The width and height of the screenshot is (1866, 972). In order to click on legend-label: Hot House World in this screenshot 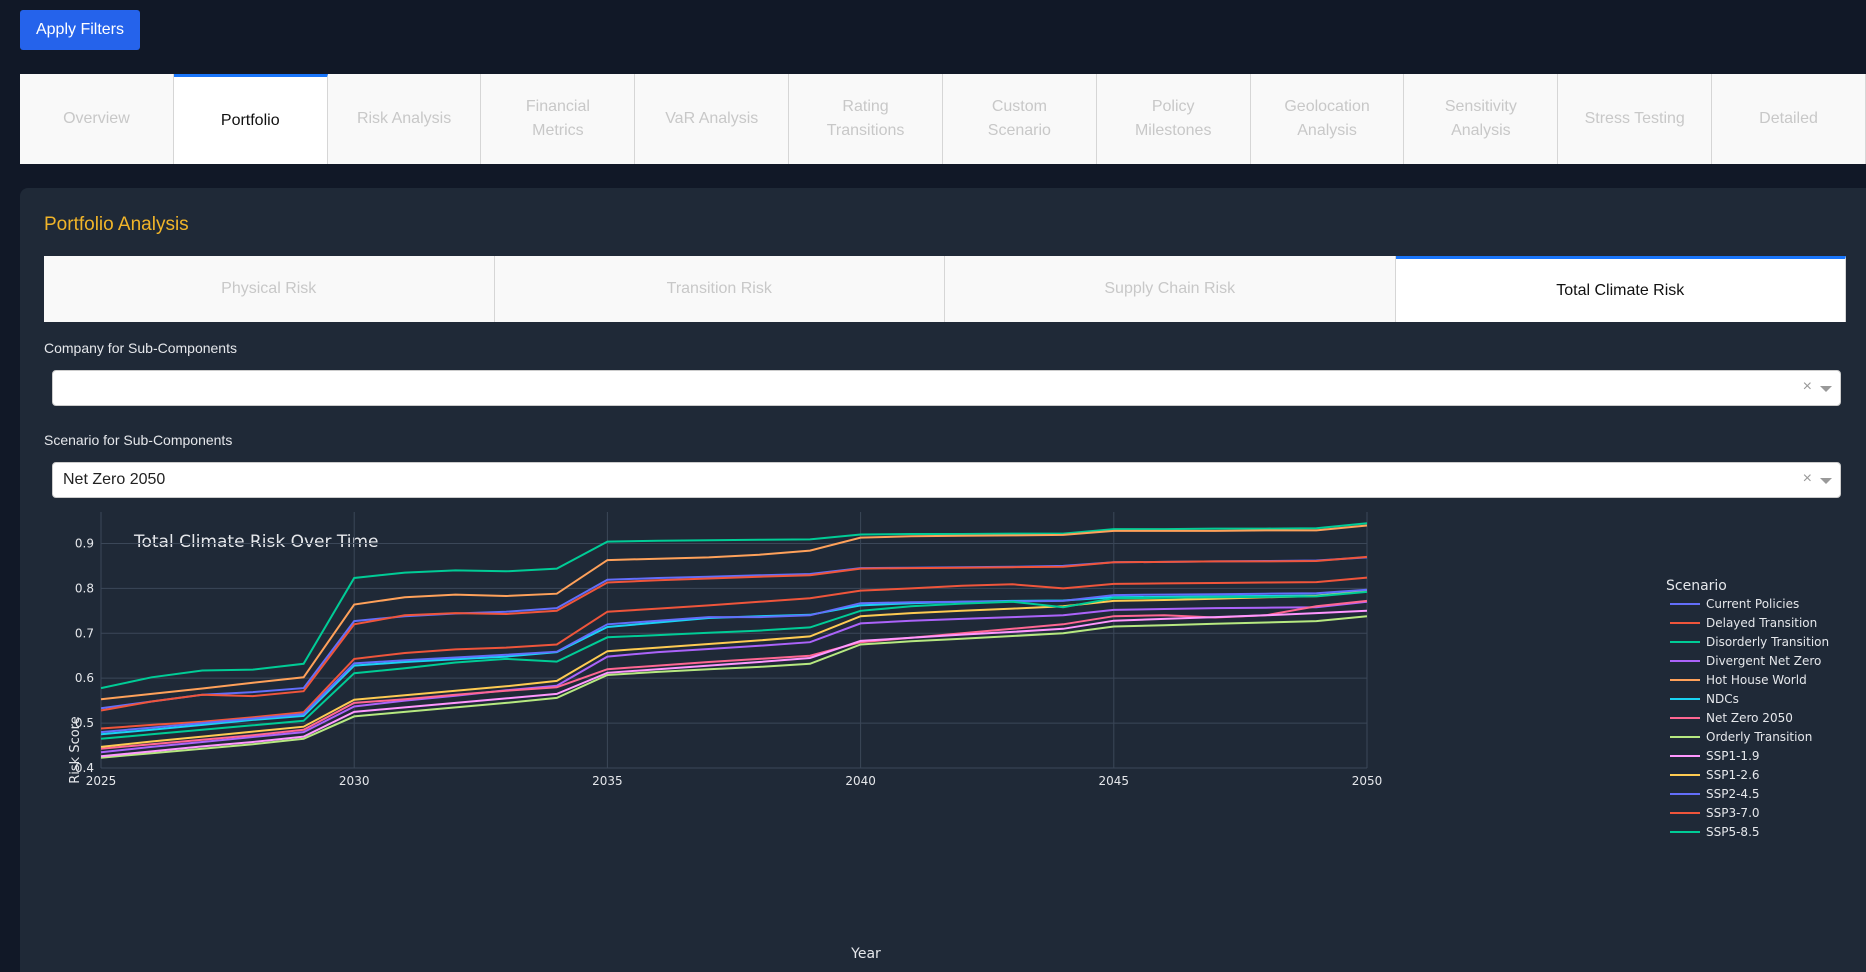, I will do `click(1756, 680)`.